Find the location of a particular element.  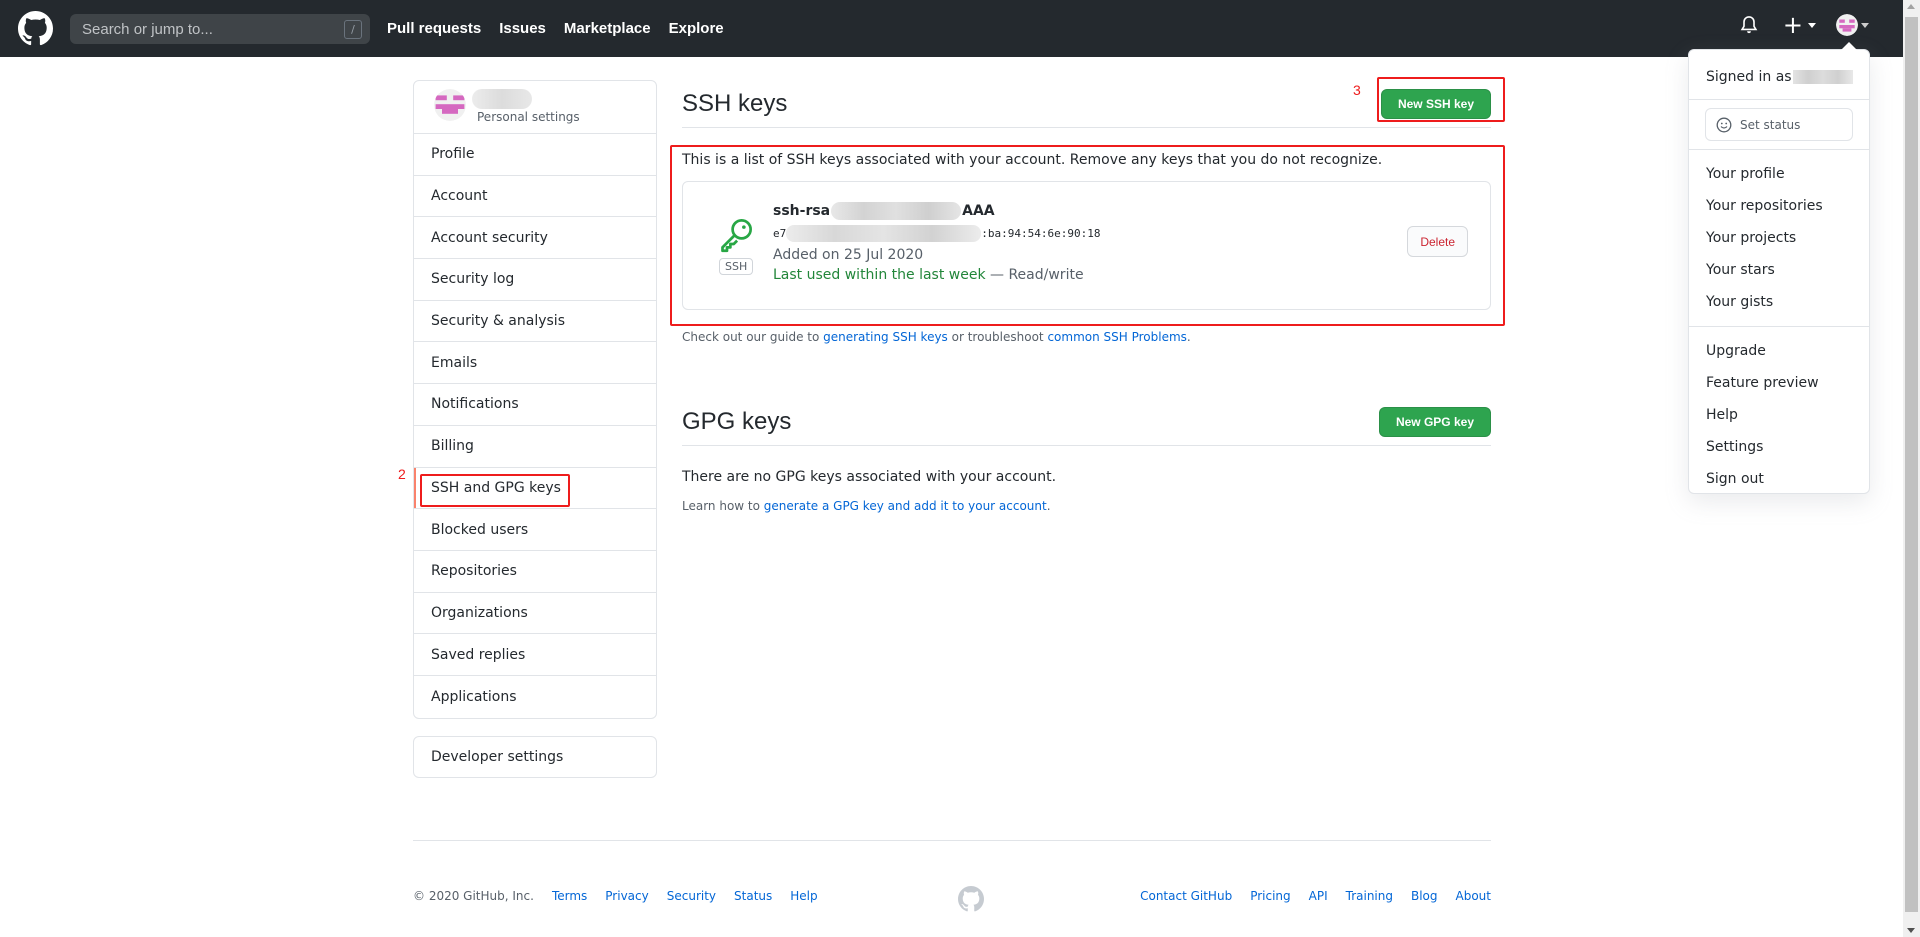

footer-link-help: Help is located at coordinates (803, 896).